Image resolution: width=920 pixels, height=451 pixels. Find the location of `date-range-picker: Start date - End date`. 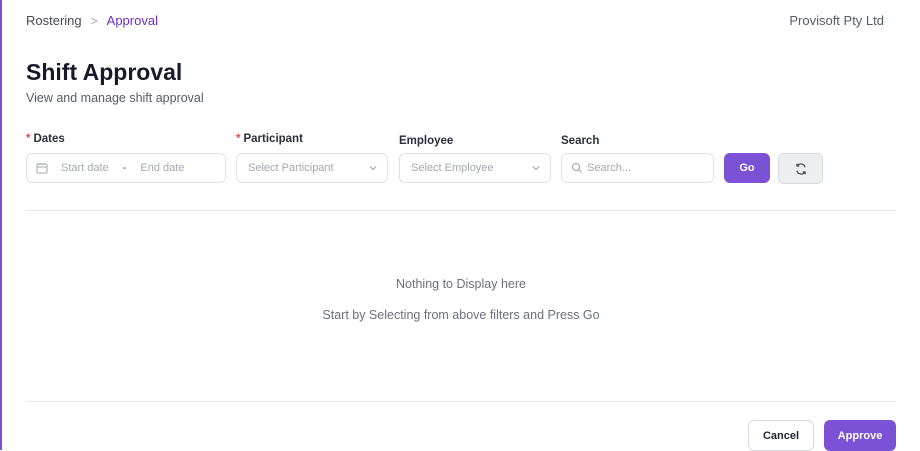

date-range-picker: Start date - End date is located at coordinates (126, 168).